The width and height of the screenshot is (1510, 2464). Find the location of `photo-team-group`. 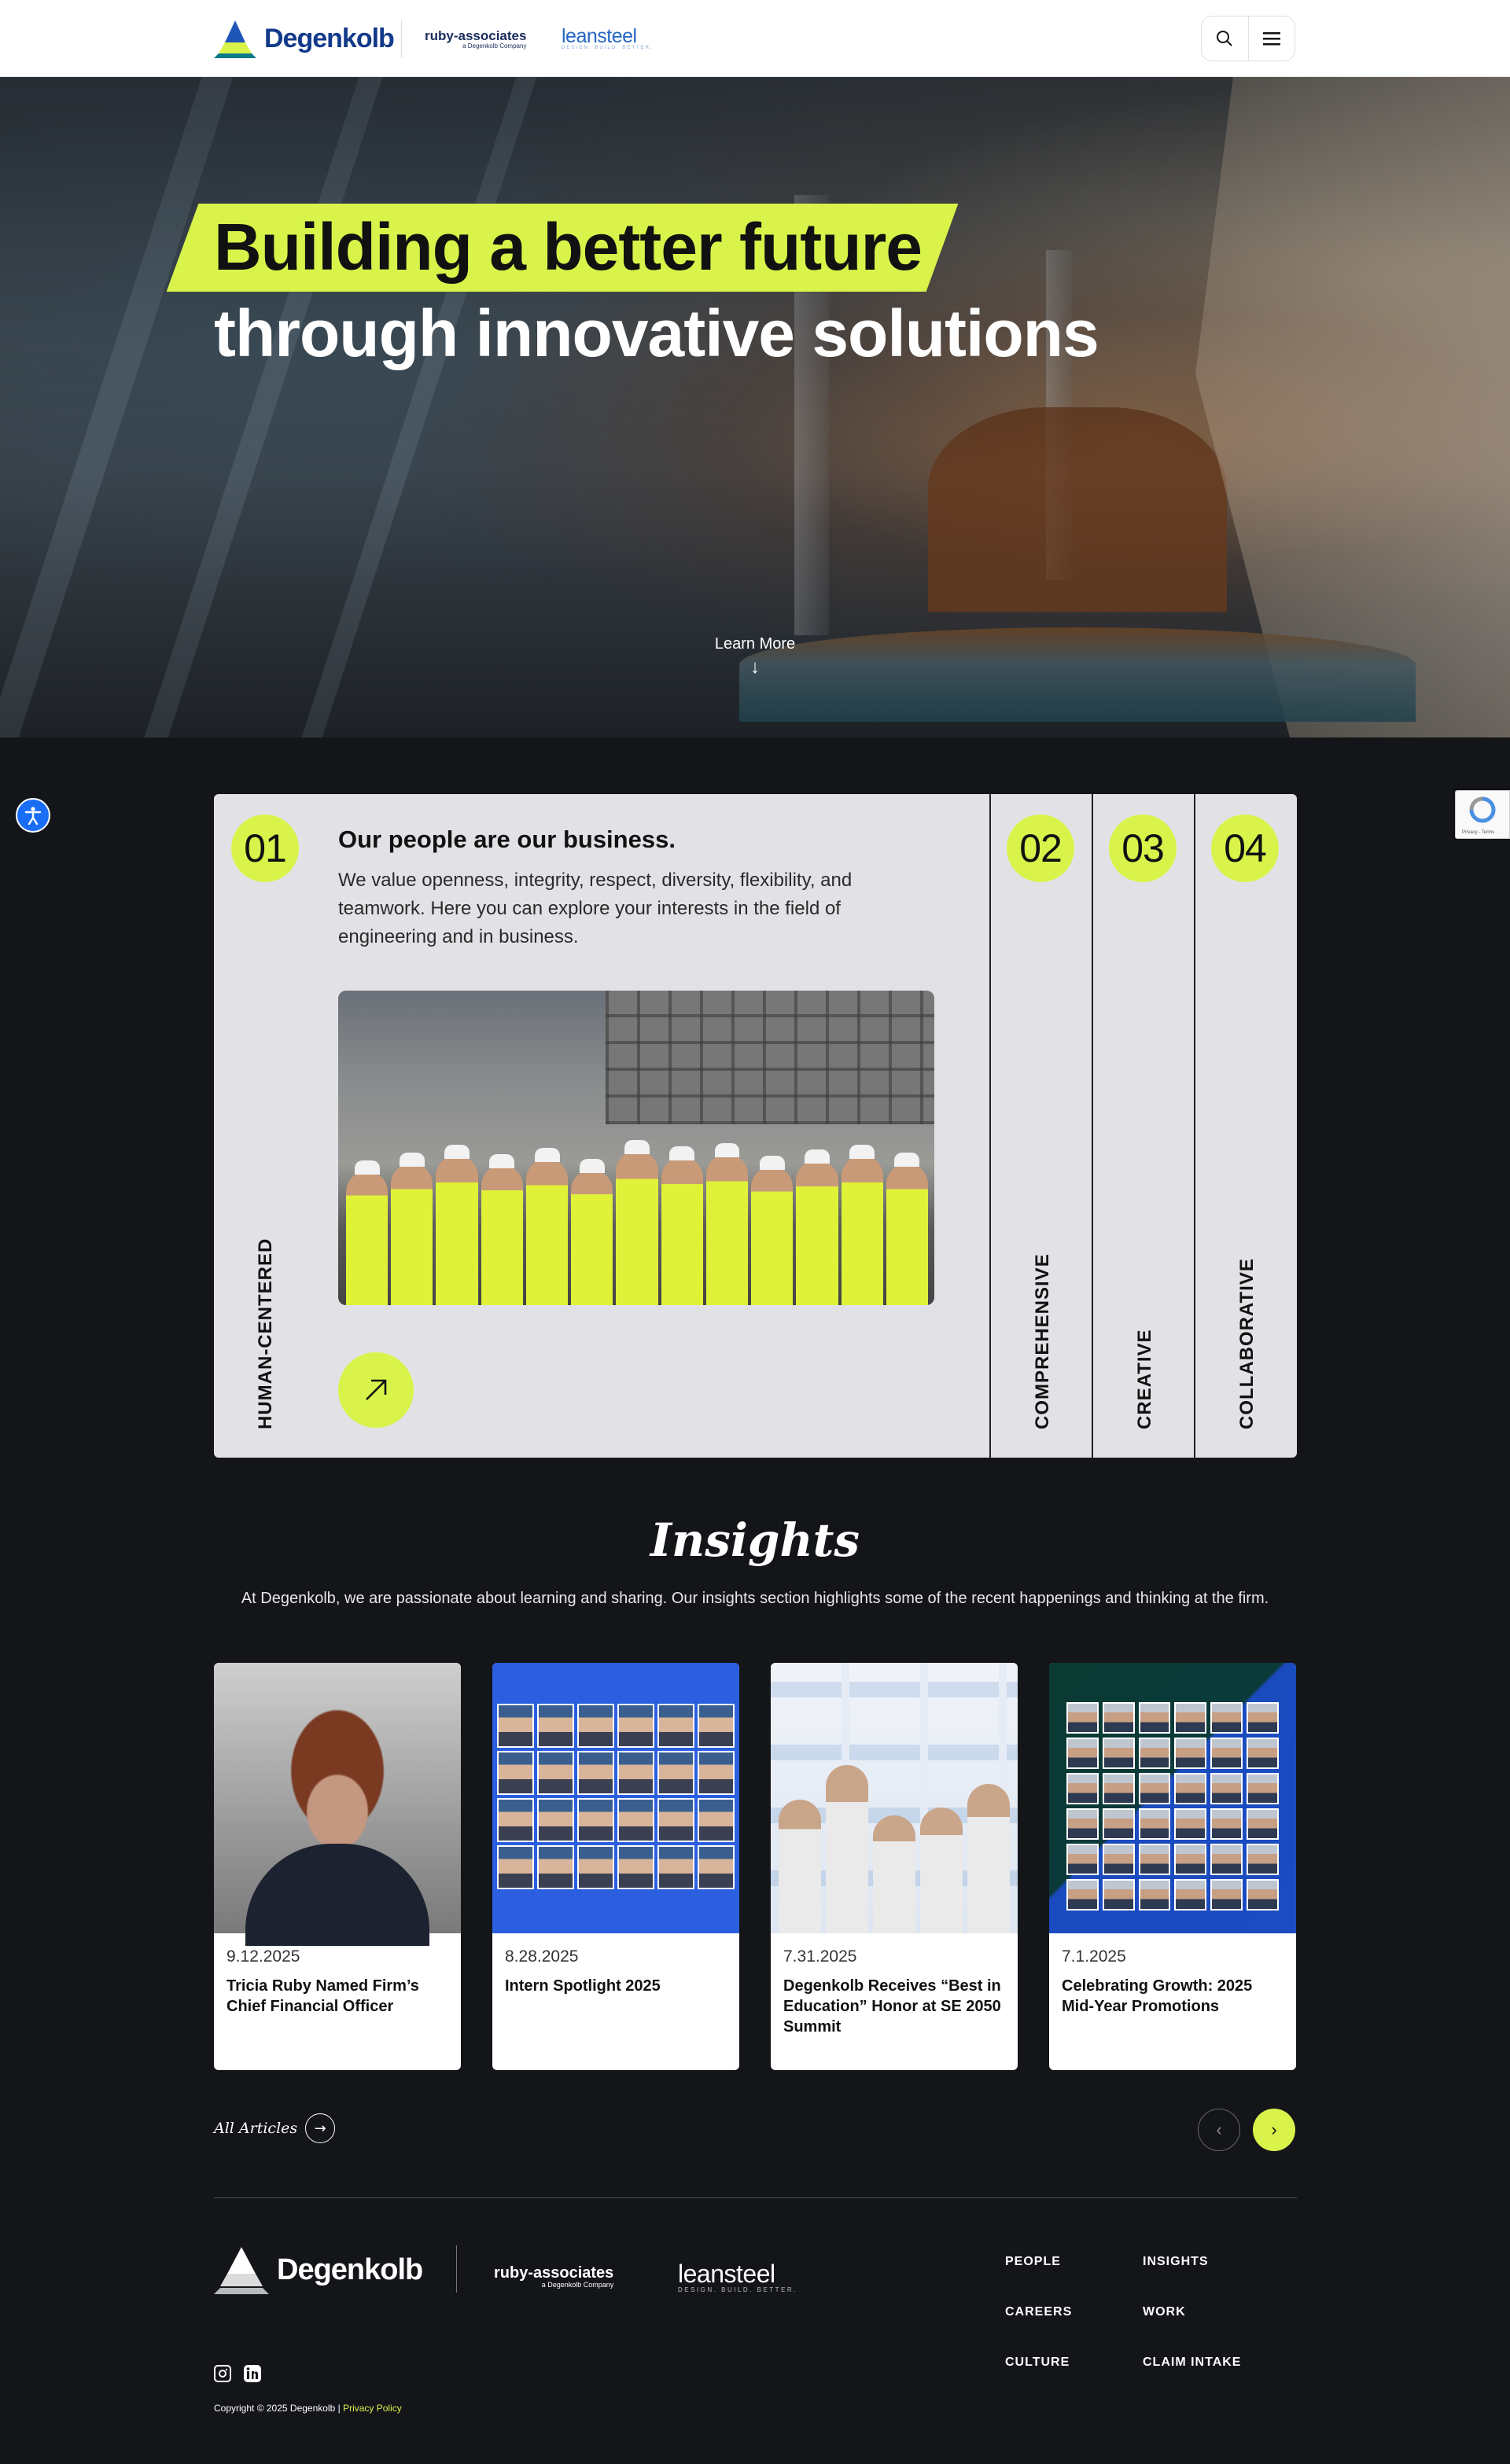

photo-team-group is located at coordinates (638, 1207).